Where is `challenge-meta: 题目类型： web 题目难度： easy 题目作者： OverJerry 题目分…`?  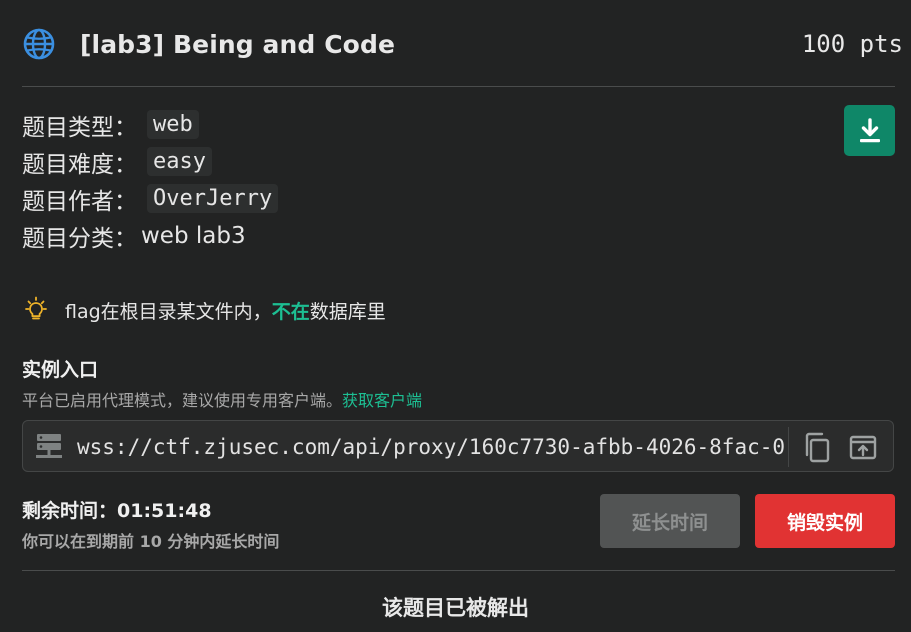 challenge-meta: 题目类型： web 题目难度： easy 题目作者： OverJerry 题目分… is located at coordinates (150, 180).